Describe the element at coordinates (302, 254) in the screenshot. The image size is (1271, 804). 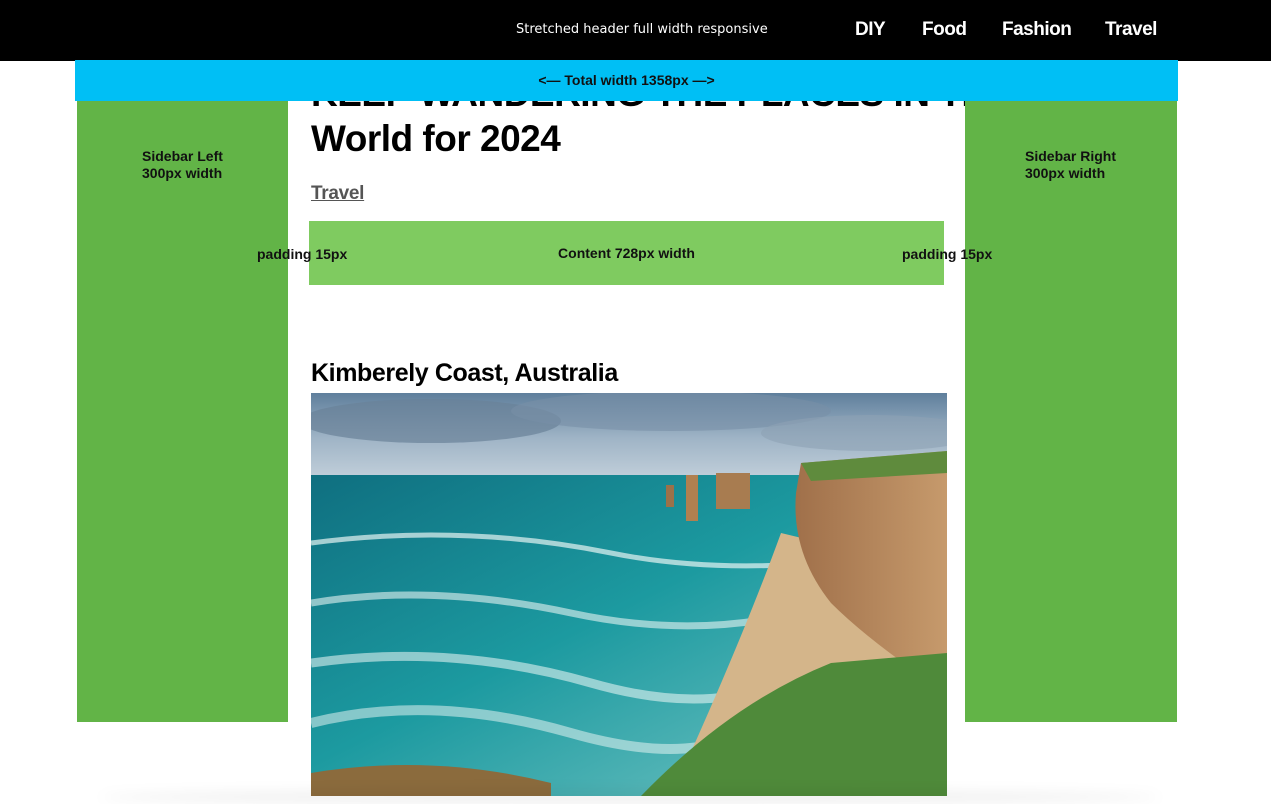
I see `padding-left-label: padding 15px` at that location.